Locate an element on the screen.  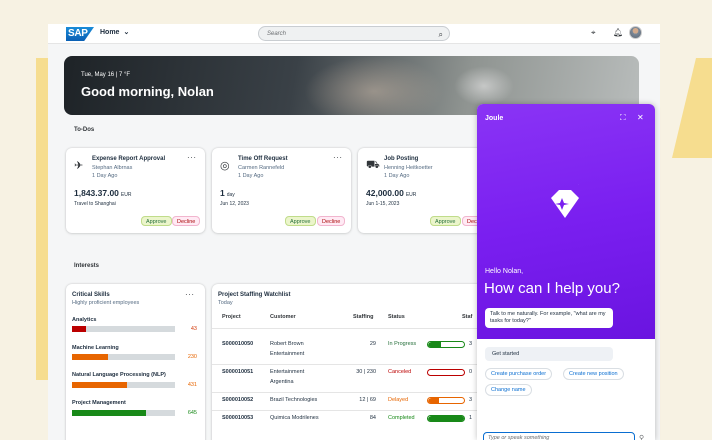
skill-name: Machine Learning is located at coordinates (95, 348).